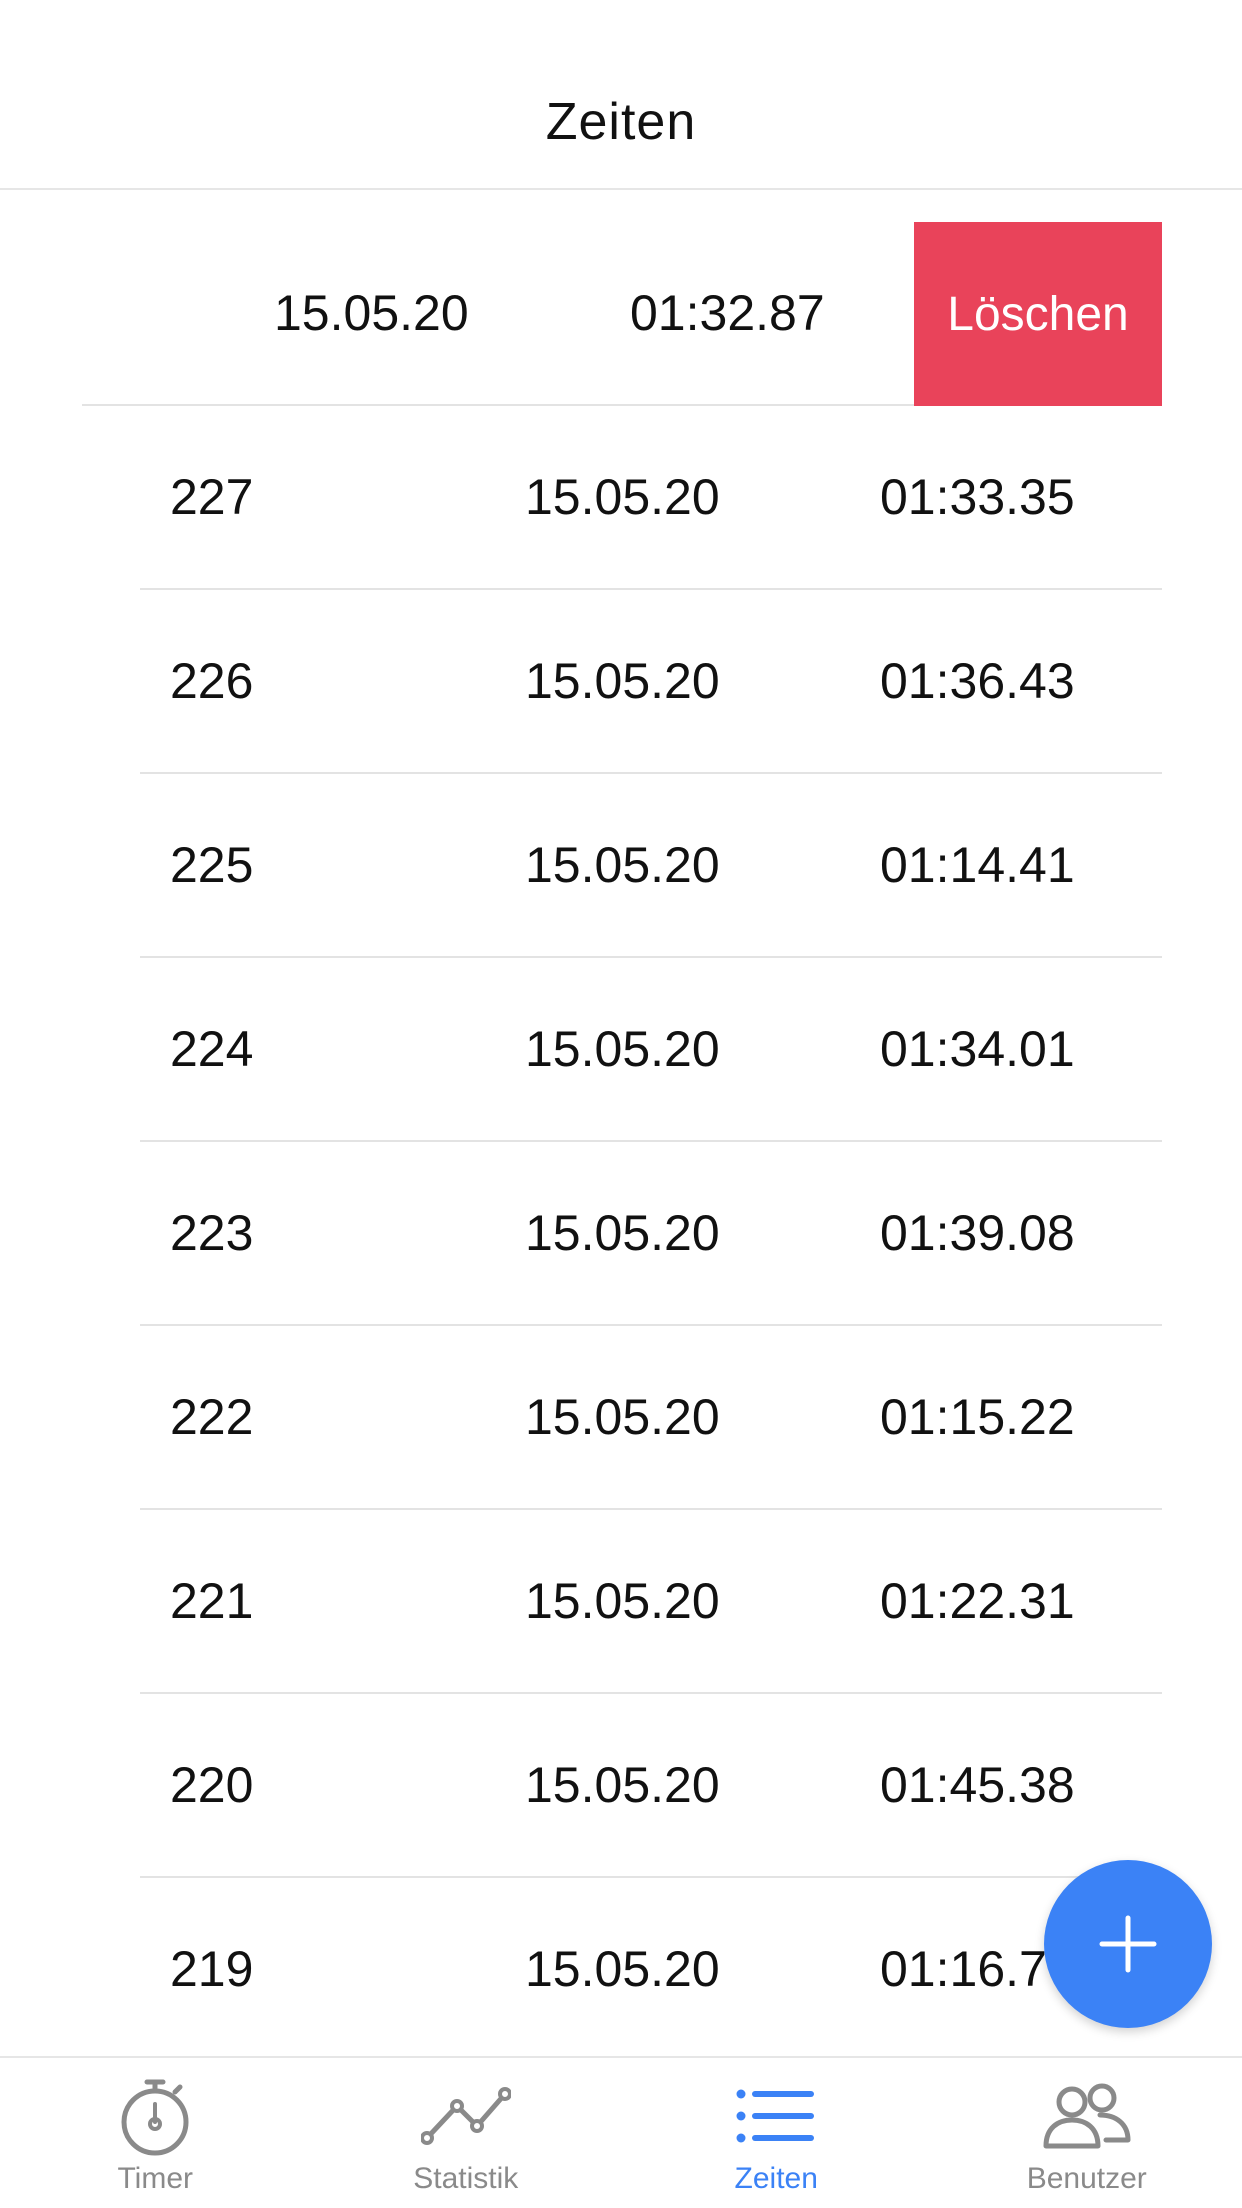 The height and width of the screenshot is (2208, 1242). What do you see at coordinates (977, 1785) in the screenshot?
I see `row-time: 01:45.38` at bounding box center [977, 1785].